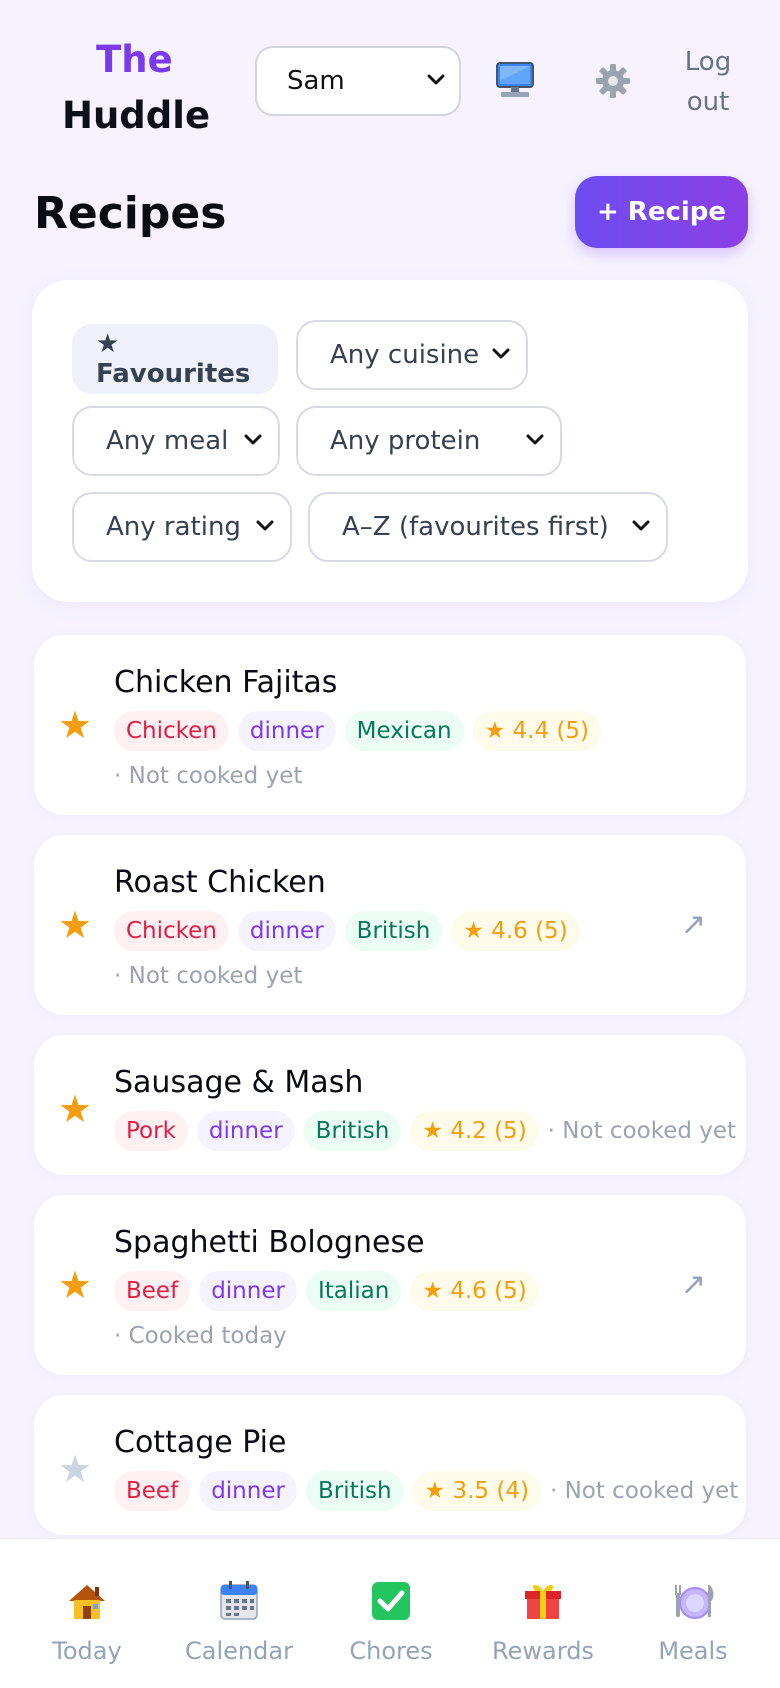  Describe the element at coordinates (239, 1082) in the screenshot. I see `recipe-name: Sausage & Mash` at that location.